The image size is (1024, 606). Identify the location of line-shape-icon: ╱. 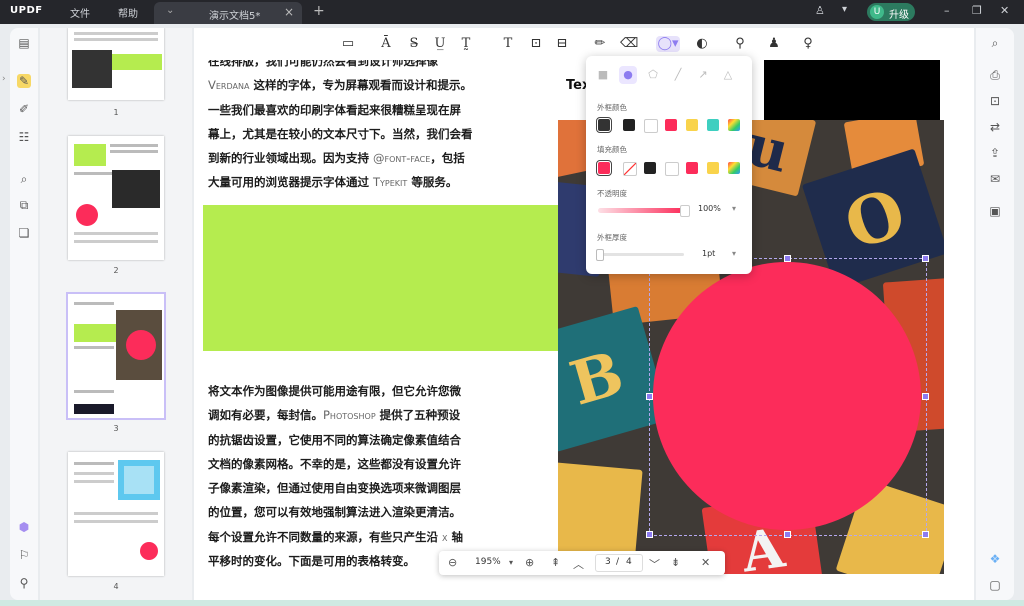
(678, 75).